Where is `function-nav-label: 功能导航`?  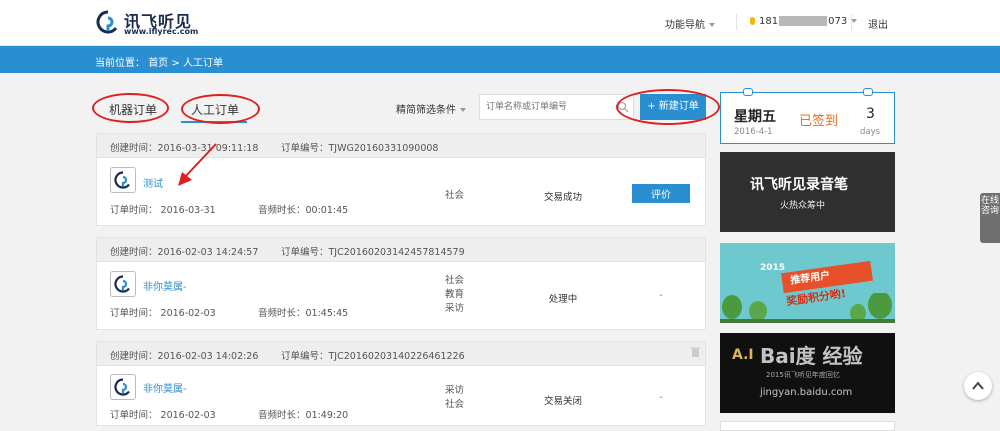 function-nav-label: 功能导航 is located at coordinates (685, 25).